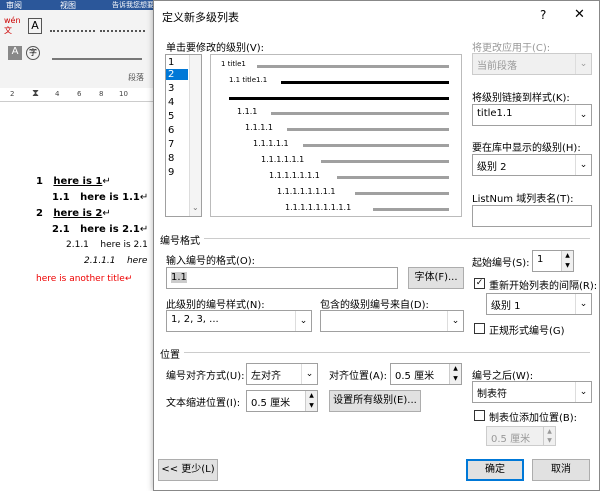  I want to click on align-at-spinner: 0.5 厘米 ▲ ▼, so click(426, 374).